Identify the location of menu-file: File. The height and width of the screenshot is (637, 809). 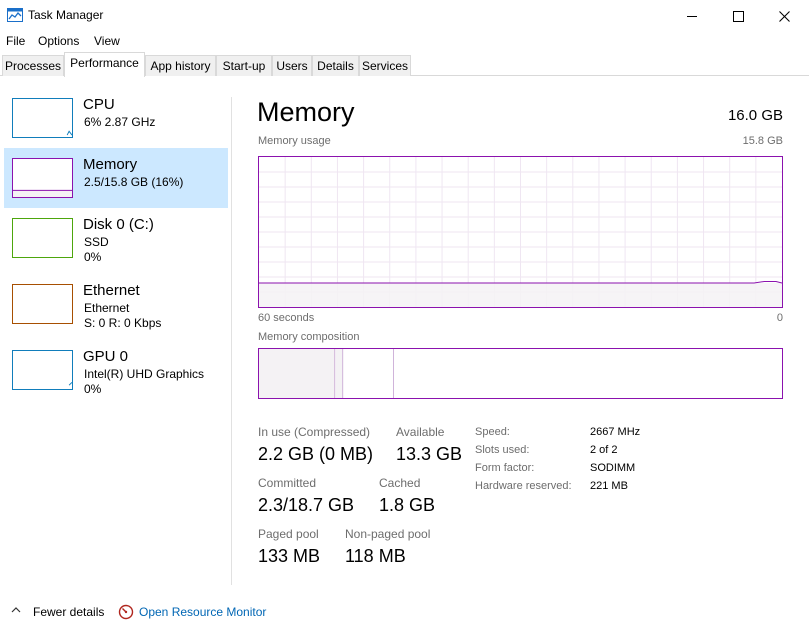
(15, 41).